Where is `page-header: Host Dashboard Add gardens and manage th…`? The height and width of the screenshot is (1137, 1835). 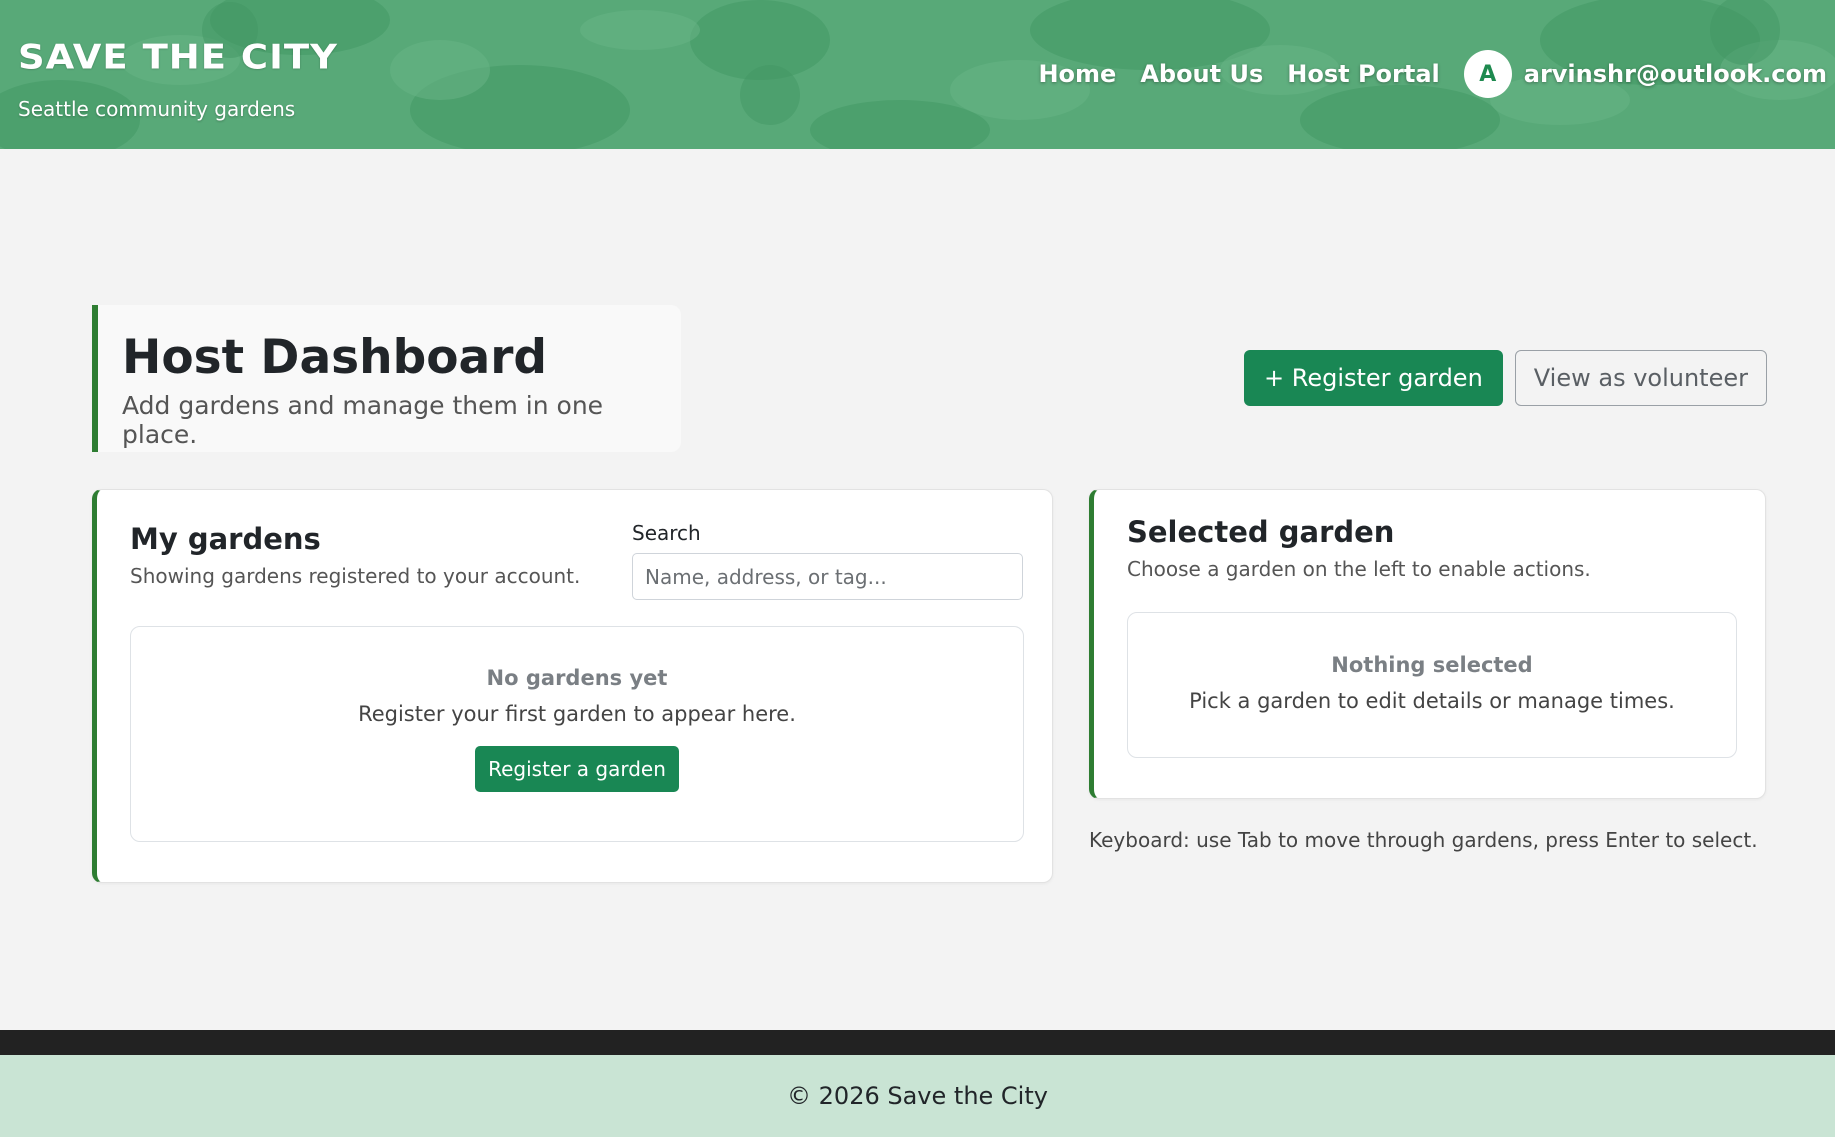 page-header: Host Dashboard Add gardens and manage th… is located at coordinates (386, 378).